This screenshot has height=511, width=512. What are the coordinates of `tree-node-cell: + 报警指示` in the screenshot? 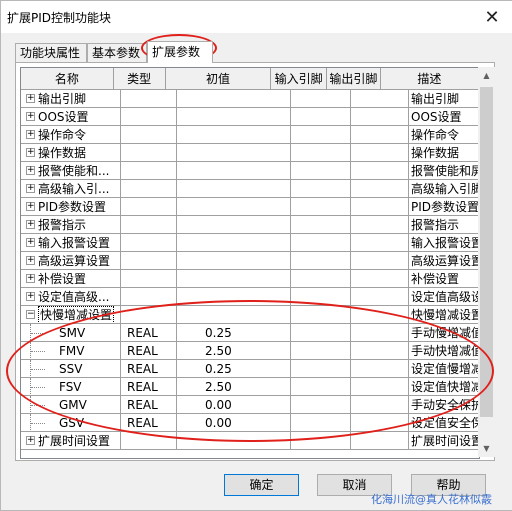 It's located at (71, 225).